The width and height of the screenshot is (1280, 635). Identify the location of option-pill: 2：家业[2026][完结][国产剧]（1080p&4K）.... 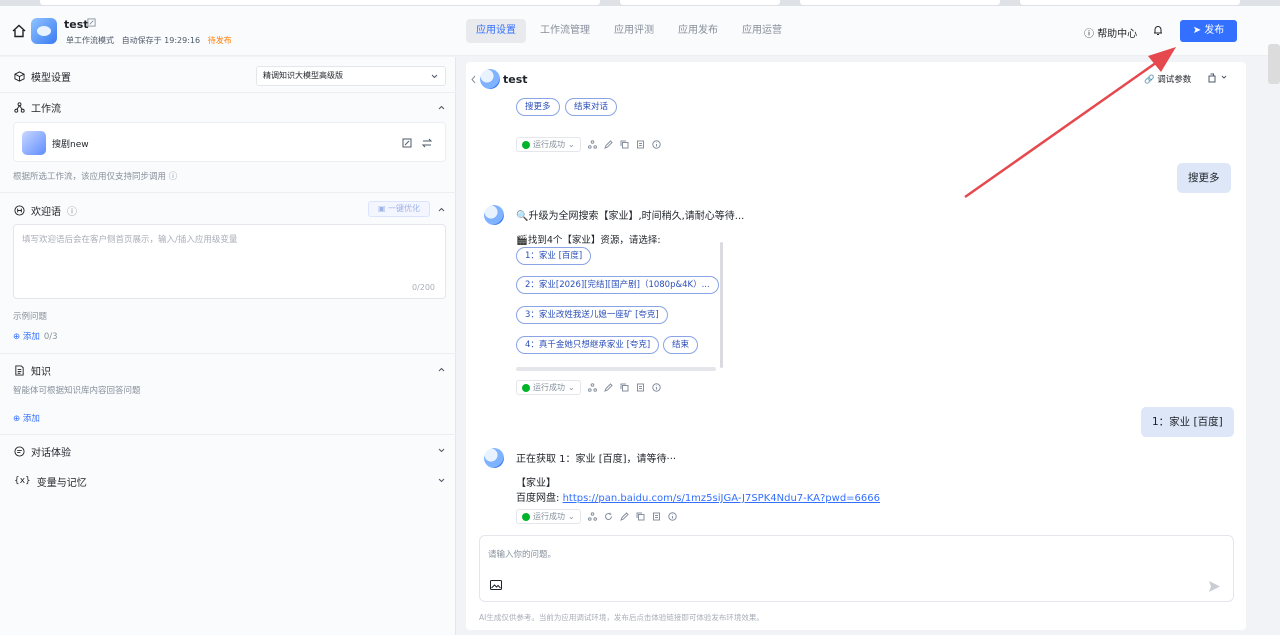
(617, 285).